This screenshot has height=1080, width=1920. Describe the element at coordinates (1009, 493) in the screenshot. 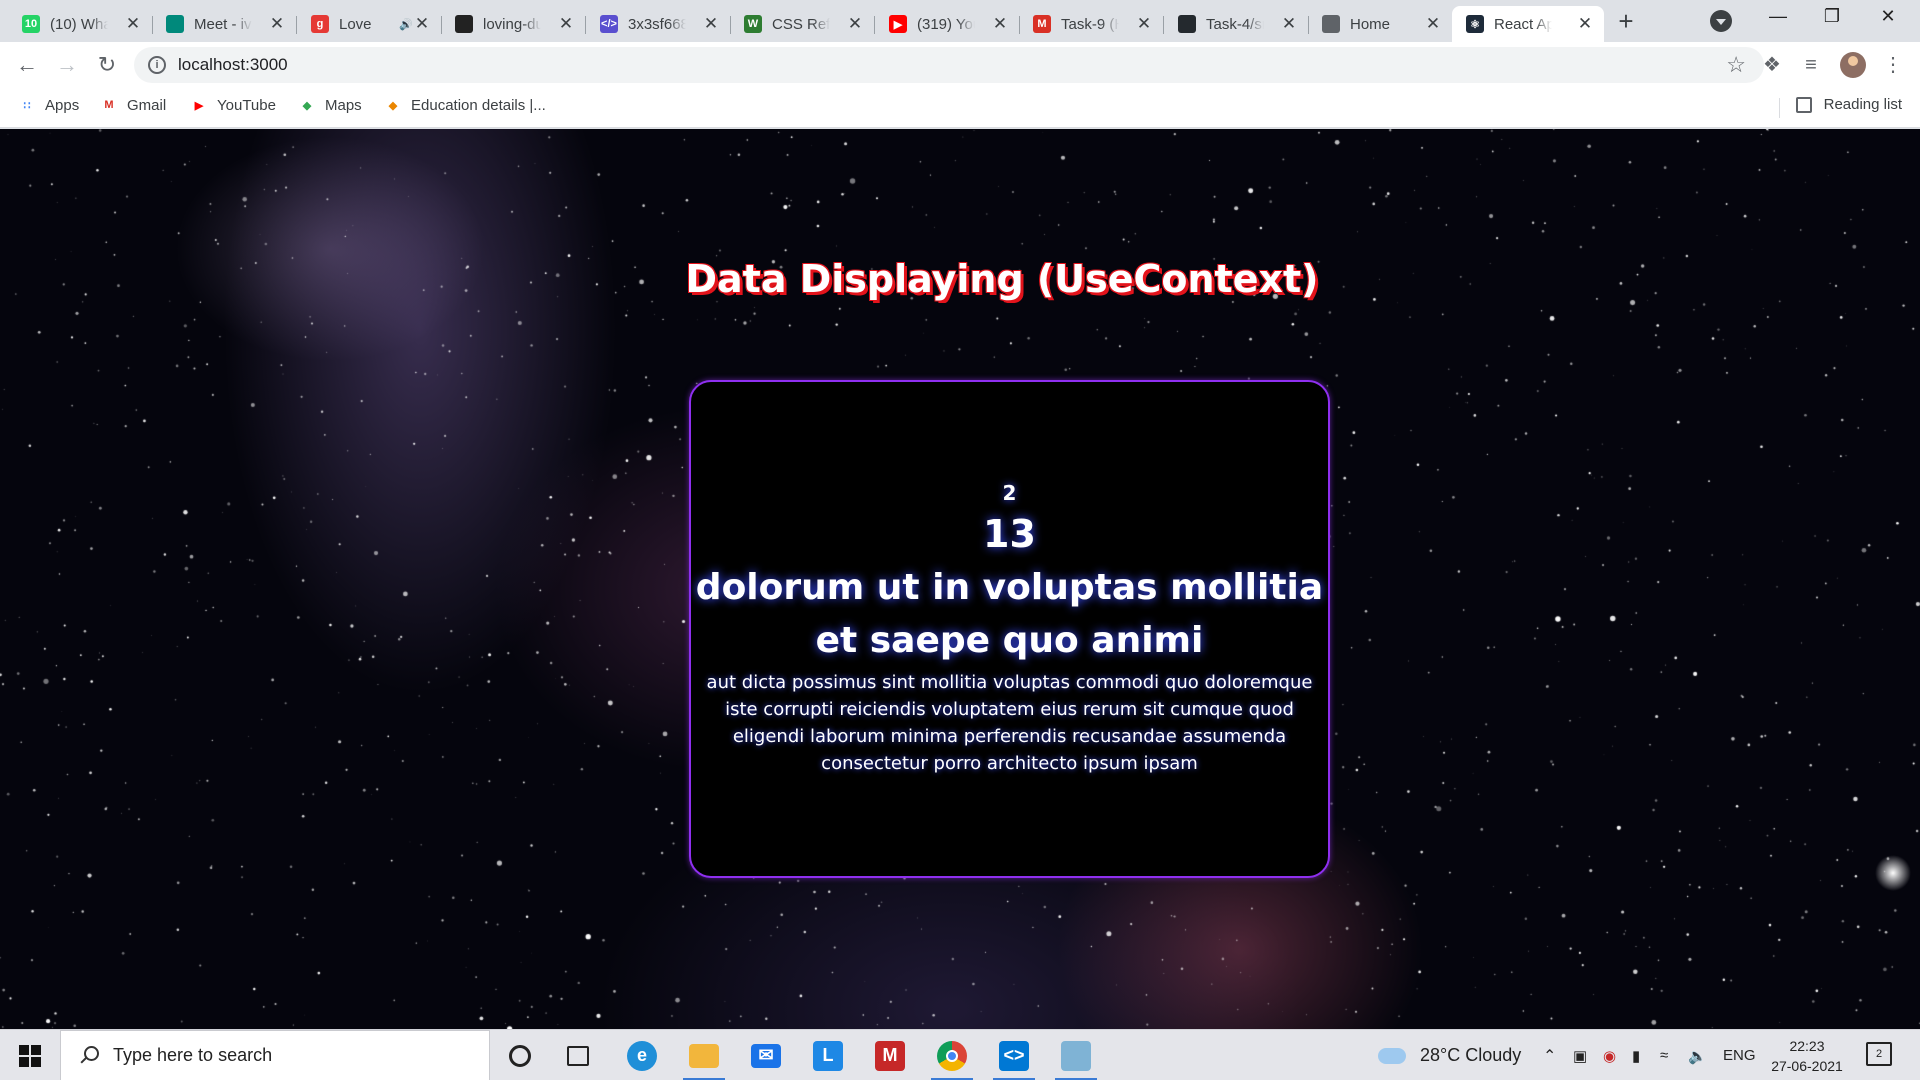

I see `user-id: 2` at that location.